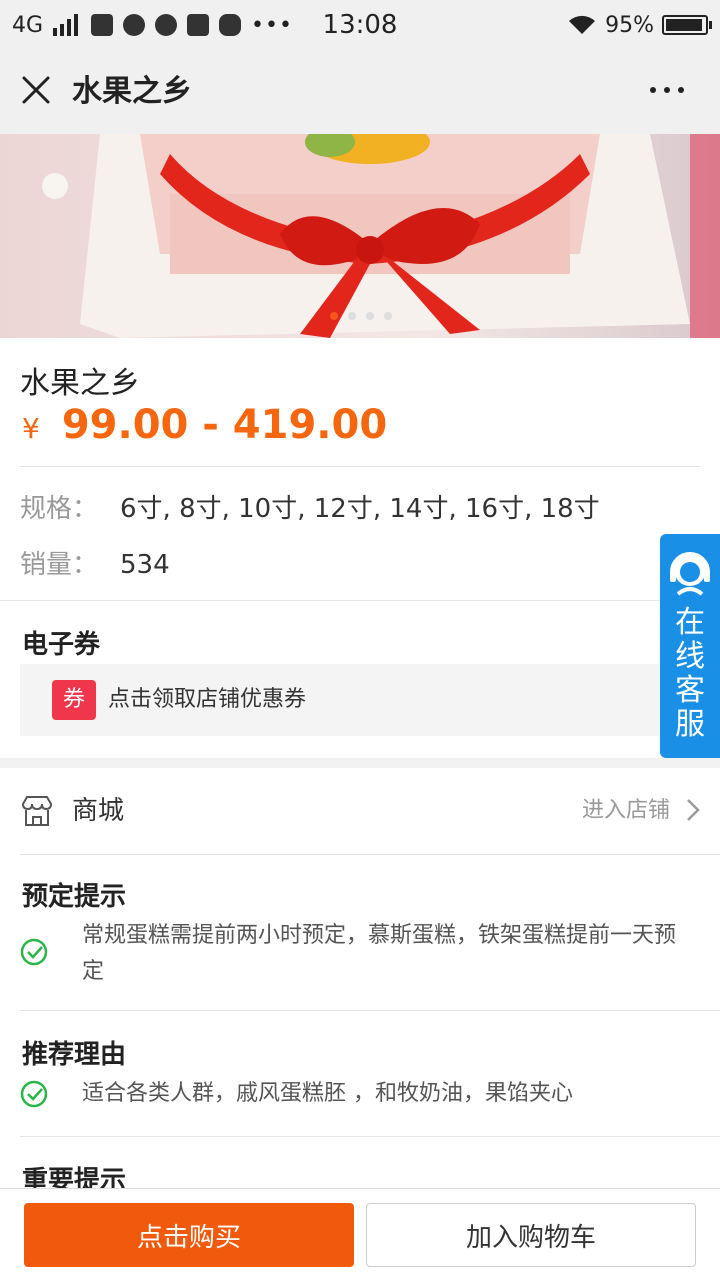  Describe the element at coordinates (693, 810) in the screenshot. I see `chevron-right-icon` at that location.